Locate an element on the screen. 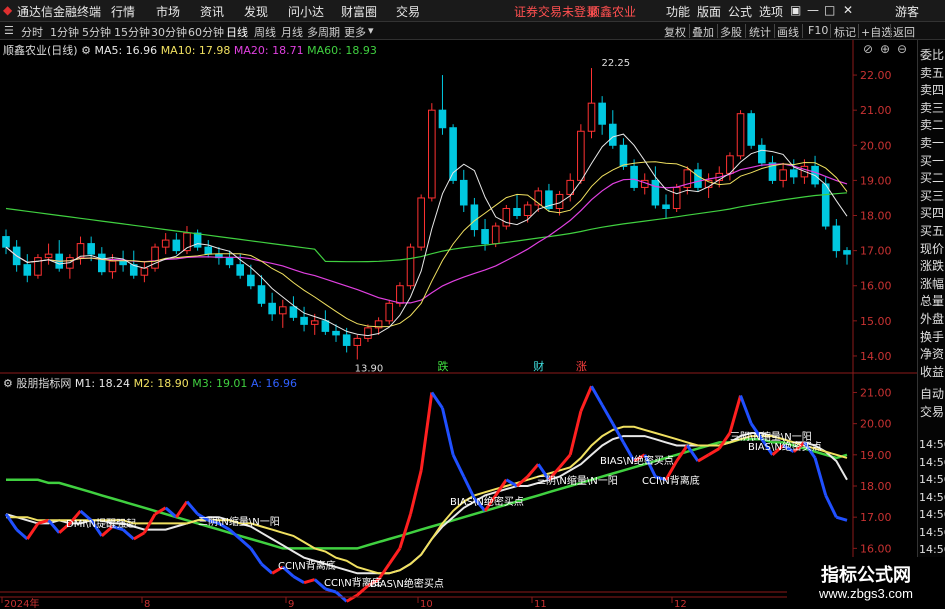 Image resolution: width=945 pixels, height=609 pixels. watermark: 指标公式网 www.zbgs3.com is located at coordinates (866, 583).